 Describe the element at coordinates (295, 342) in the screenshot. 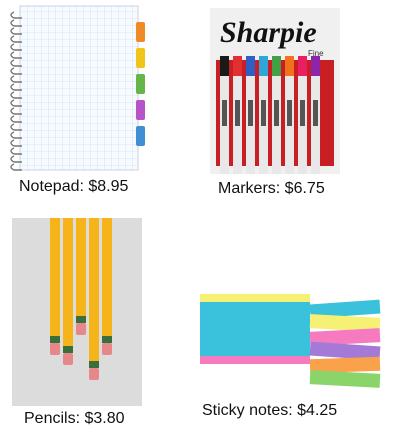

I see `sticky-notes-image` at that location.